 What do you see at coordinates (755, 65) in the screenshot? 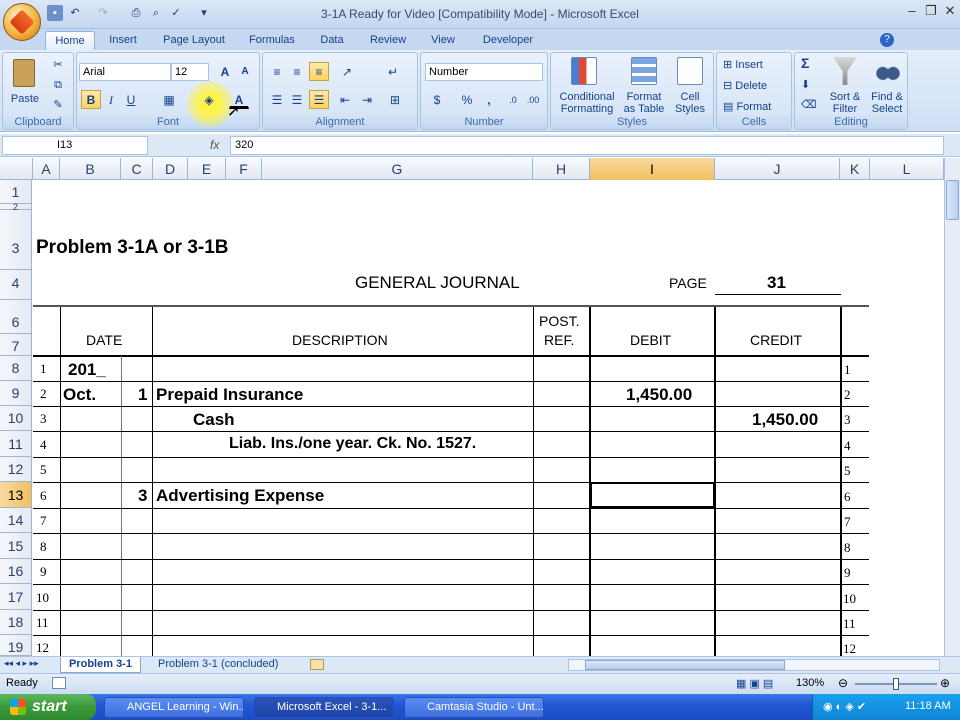
I see `insert-cells-button: ⊞ Insert` at bounding box center [755, 65].